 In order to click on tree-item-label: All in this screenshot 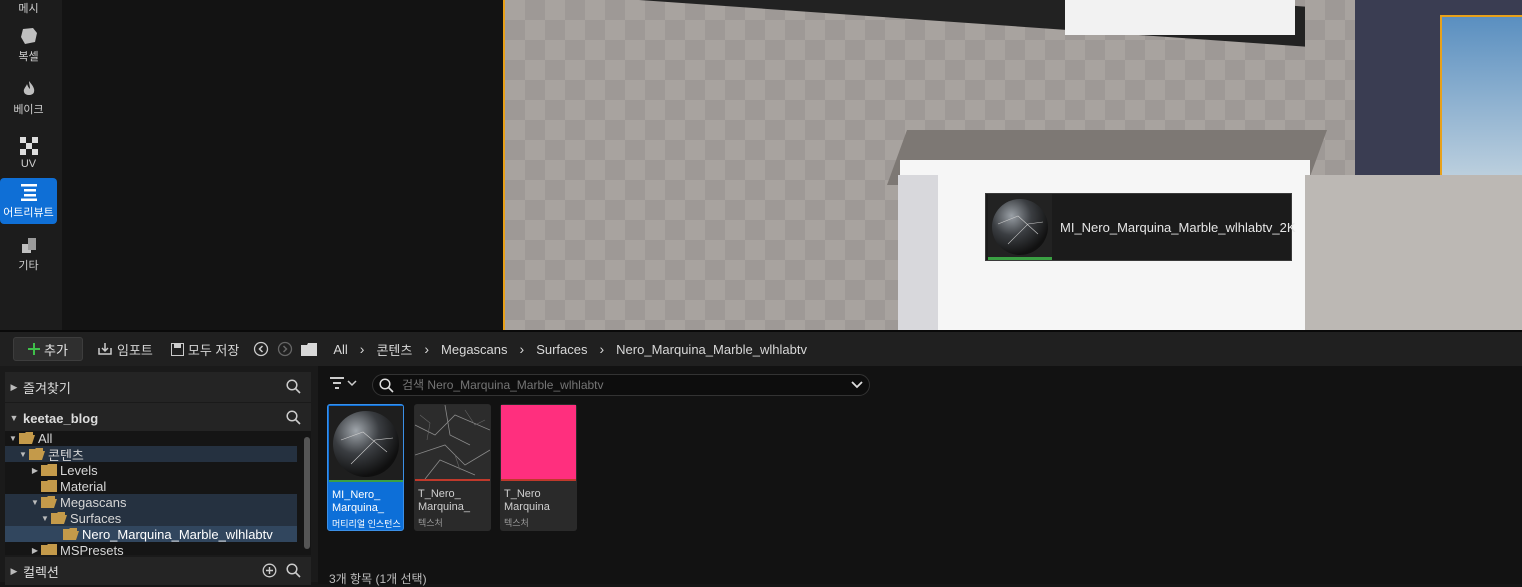, I will do `click(45, 438)`.